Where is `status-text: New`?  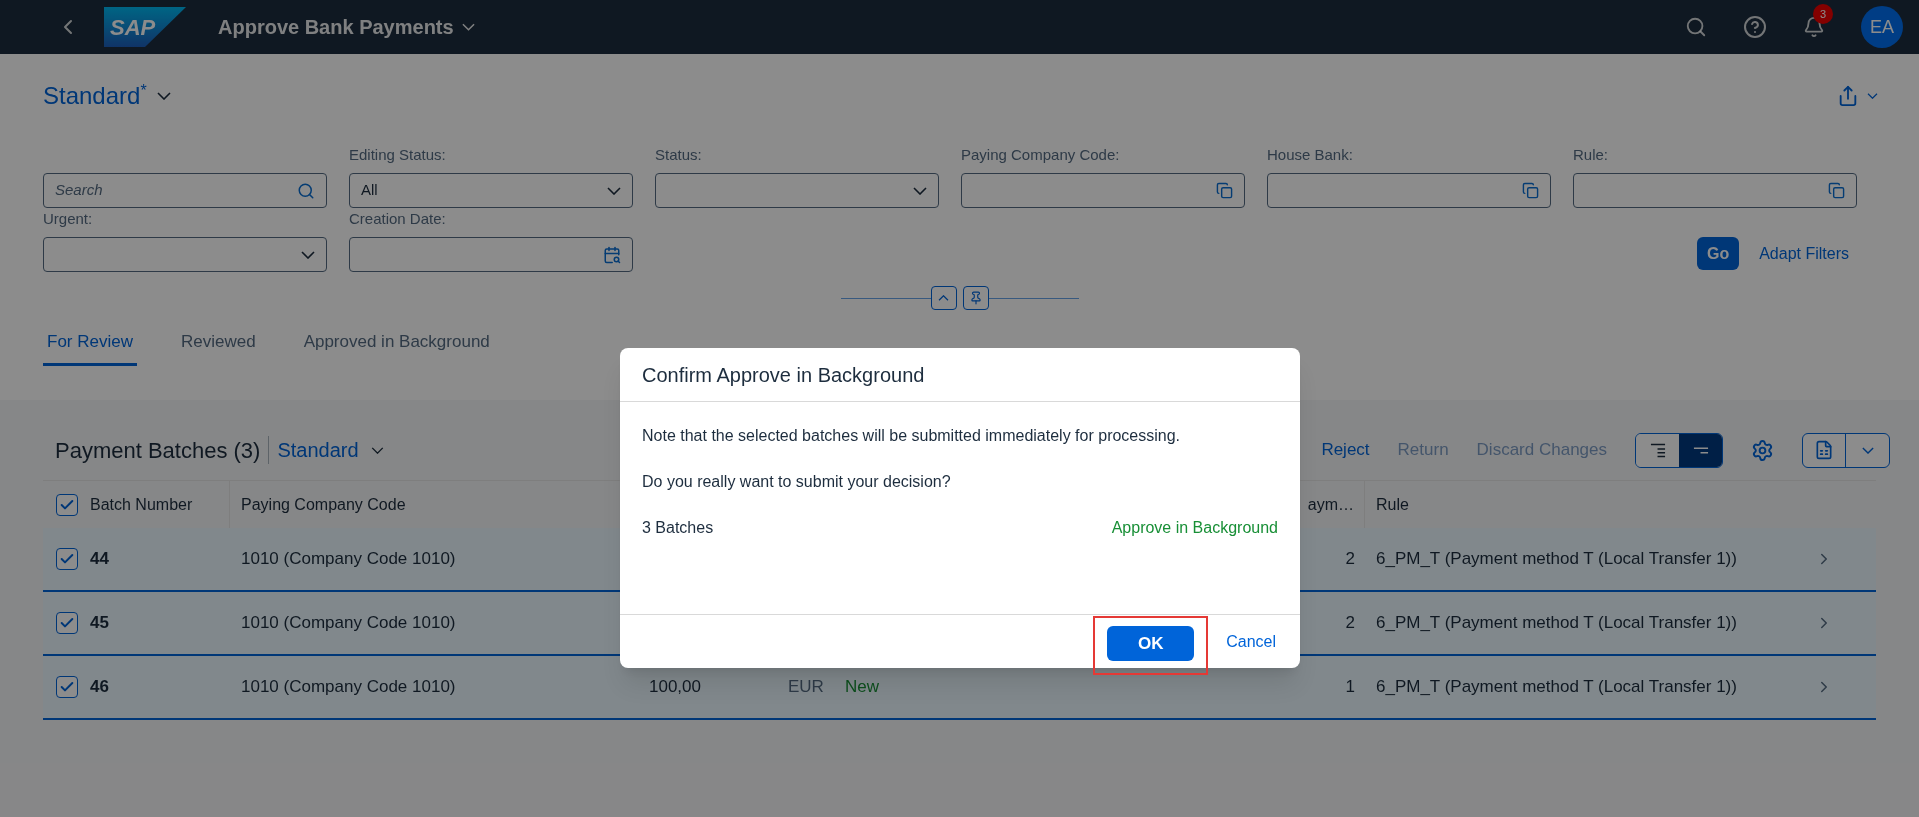 status-text: New is located at coordinates (862, 687).